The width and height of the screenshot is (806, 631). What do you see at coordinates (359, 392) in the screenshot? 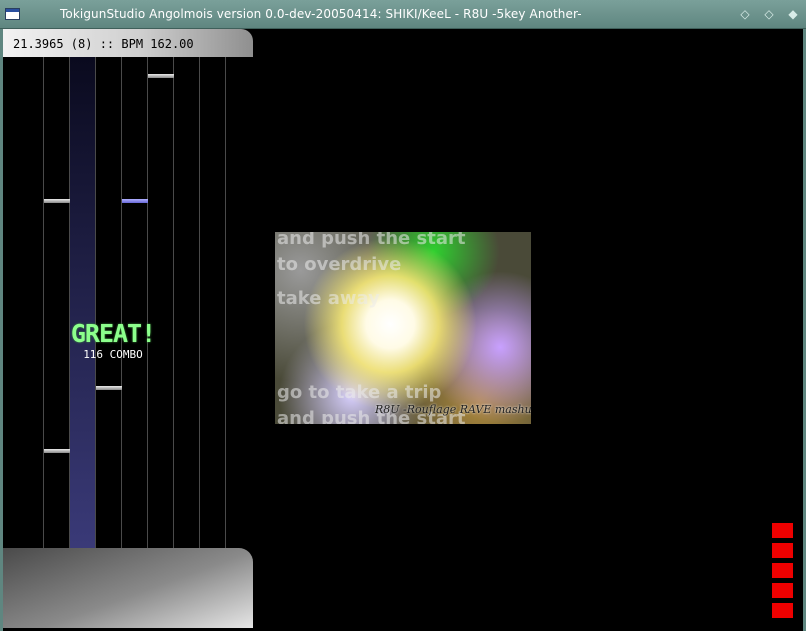
I see `bga-lyric: go to take a trip` at bounding box center [359, 392].